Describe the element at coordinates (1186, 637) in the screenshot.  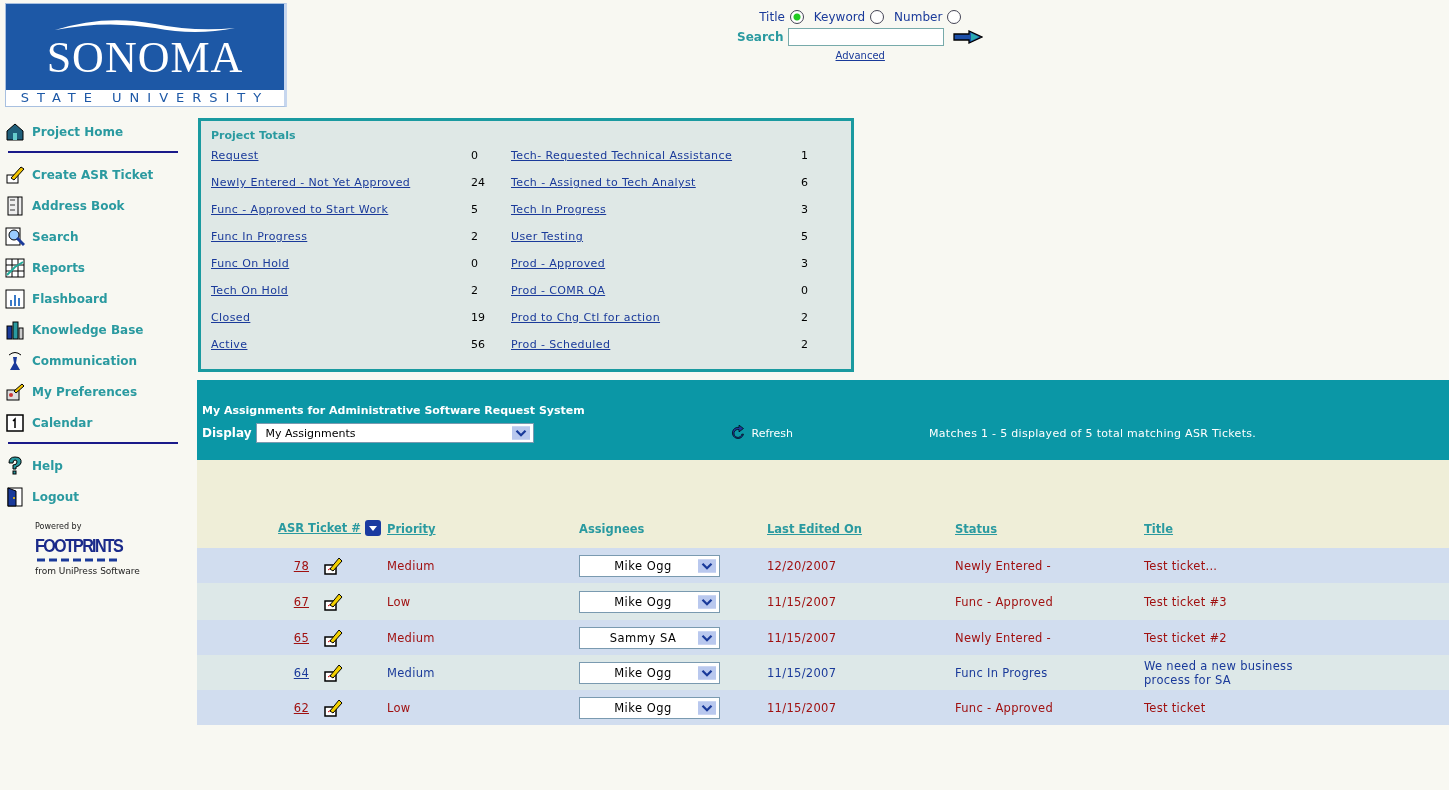
I see `title-text: Test ticket #2` at that location.